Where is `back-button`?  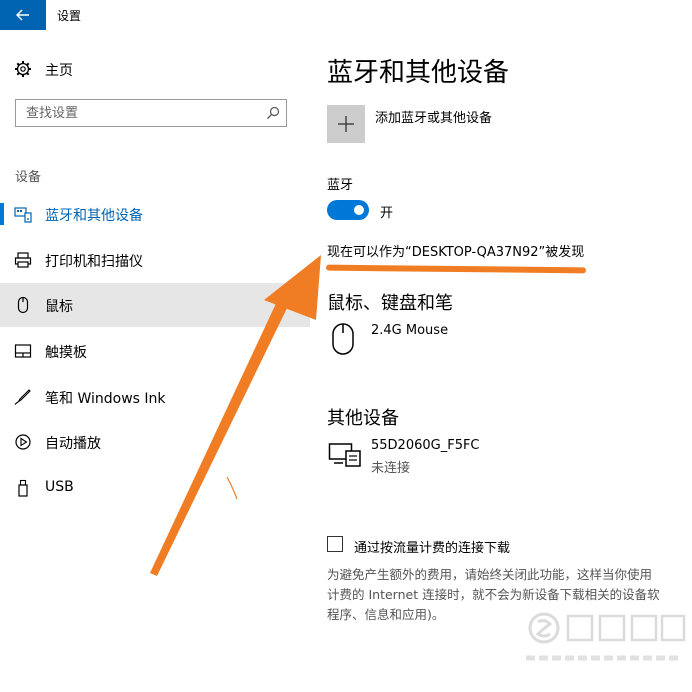 back-button is located at coordinates (23, 15).